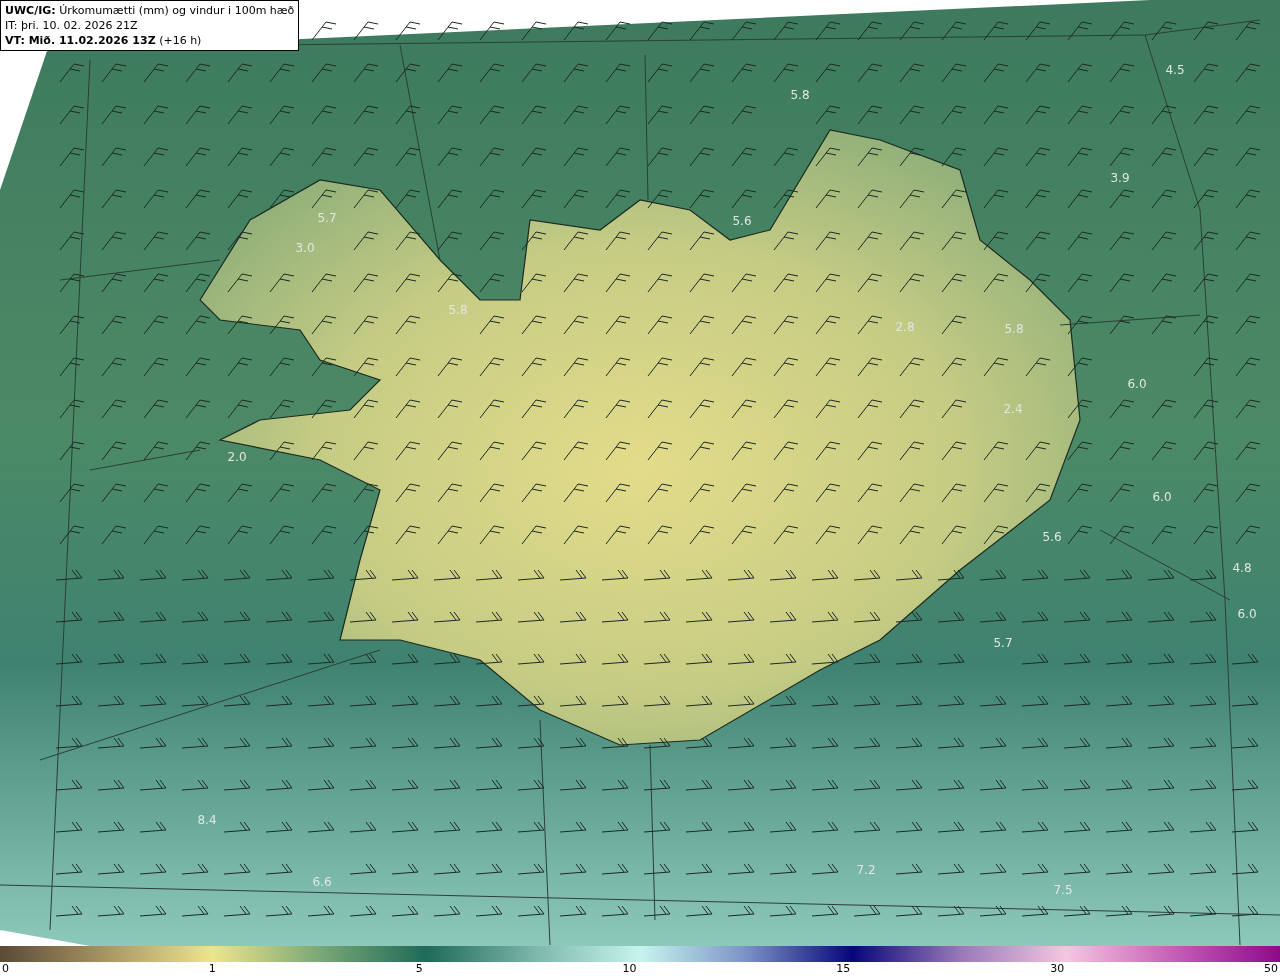  What do you see at coordinates (237, 457) in the screenshot?
I see `precipitation-value: 2.0` at bounding box center [237, 457].